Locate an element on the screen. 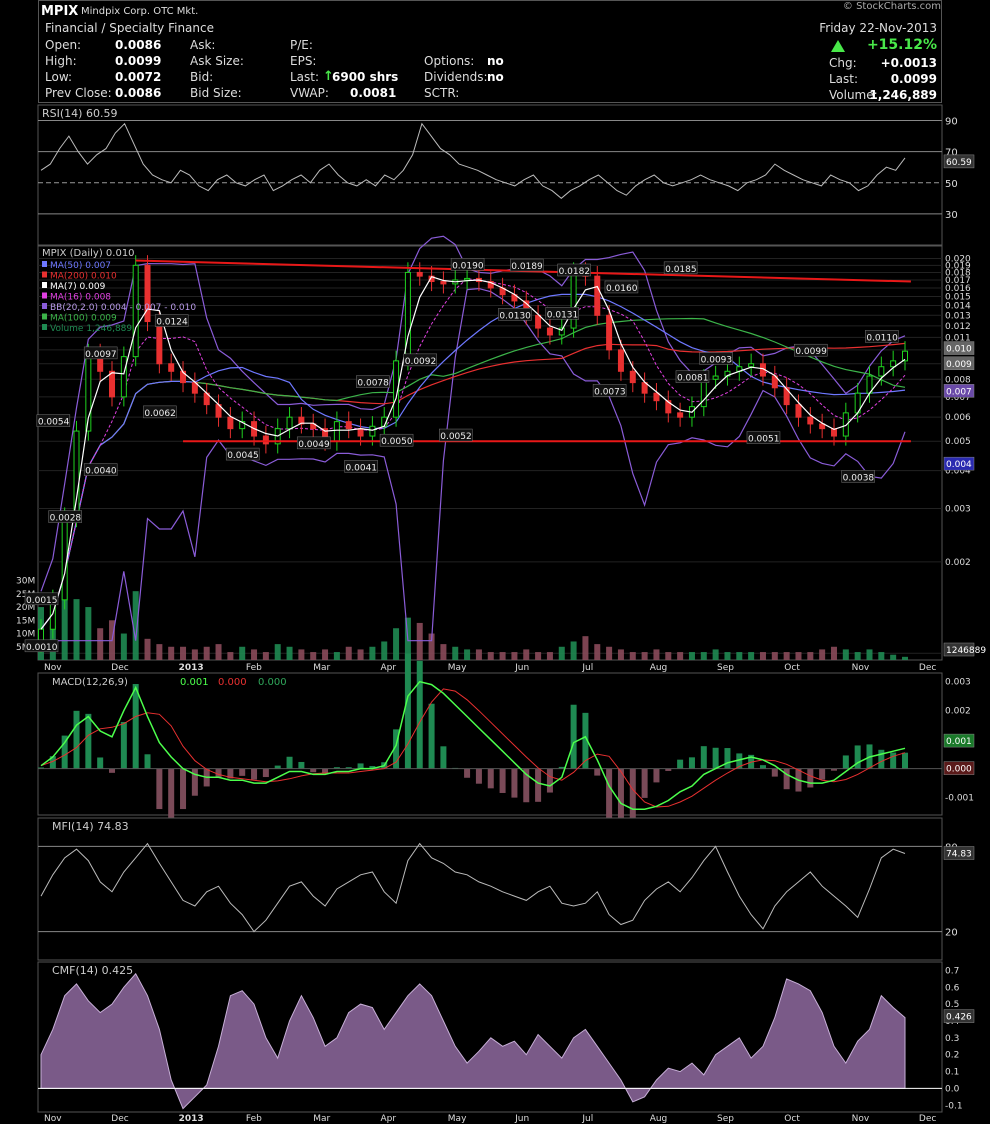 This screenshot has width=990, height=1124. price-annotation: 0.0078 is located at coordinates (373, 384).